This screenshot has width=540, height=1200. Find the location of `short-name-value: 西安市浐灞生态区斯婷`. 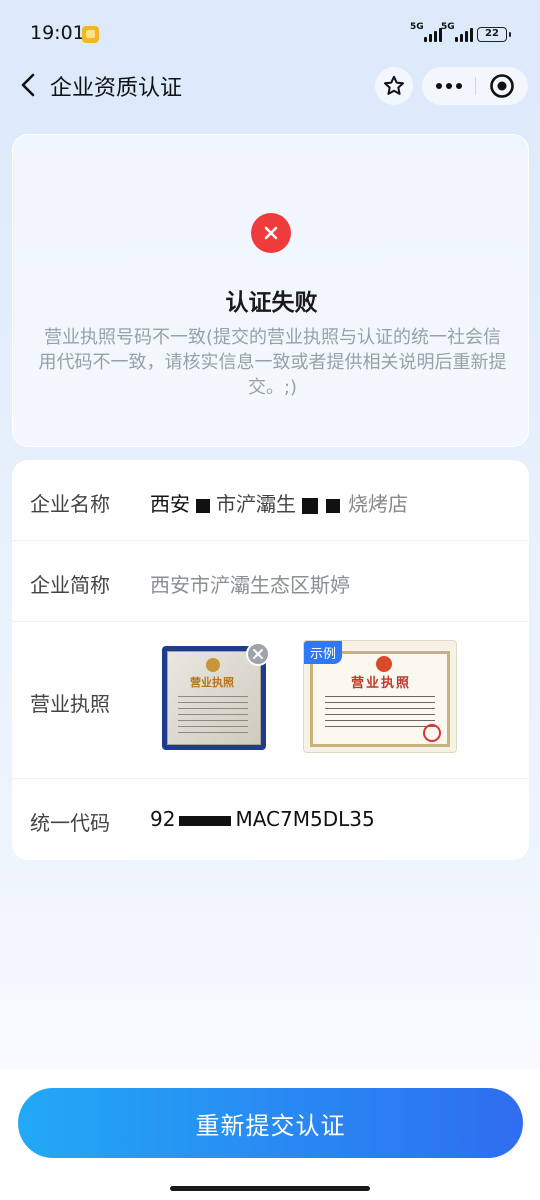

short-name-value: 西安市浐灞生态区斯婷 is located at coordinates (250, 585).